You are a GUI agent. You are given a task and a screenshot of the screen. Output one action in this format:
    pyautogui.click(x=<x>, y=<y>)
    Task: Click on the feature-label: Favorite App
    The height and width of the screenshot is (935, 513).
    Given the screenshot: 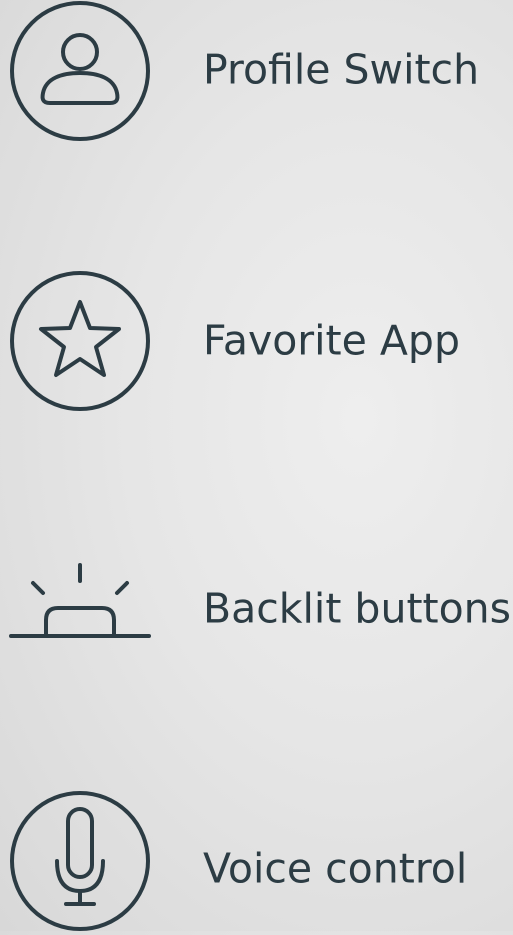 What is the action you would take?
    pyautogui.click(x=331, y=340)
    